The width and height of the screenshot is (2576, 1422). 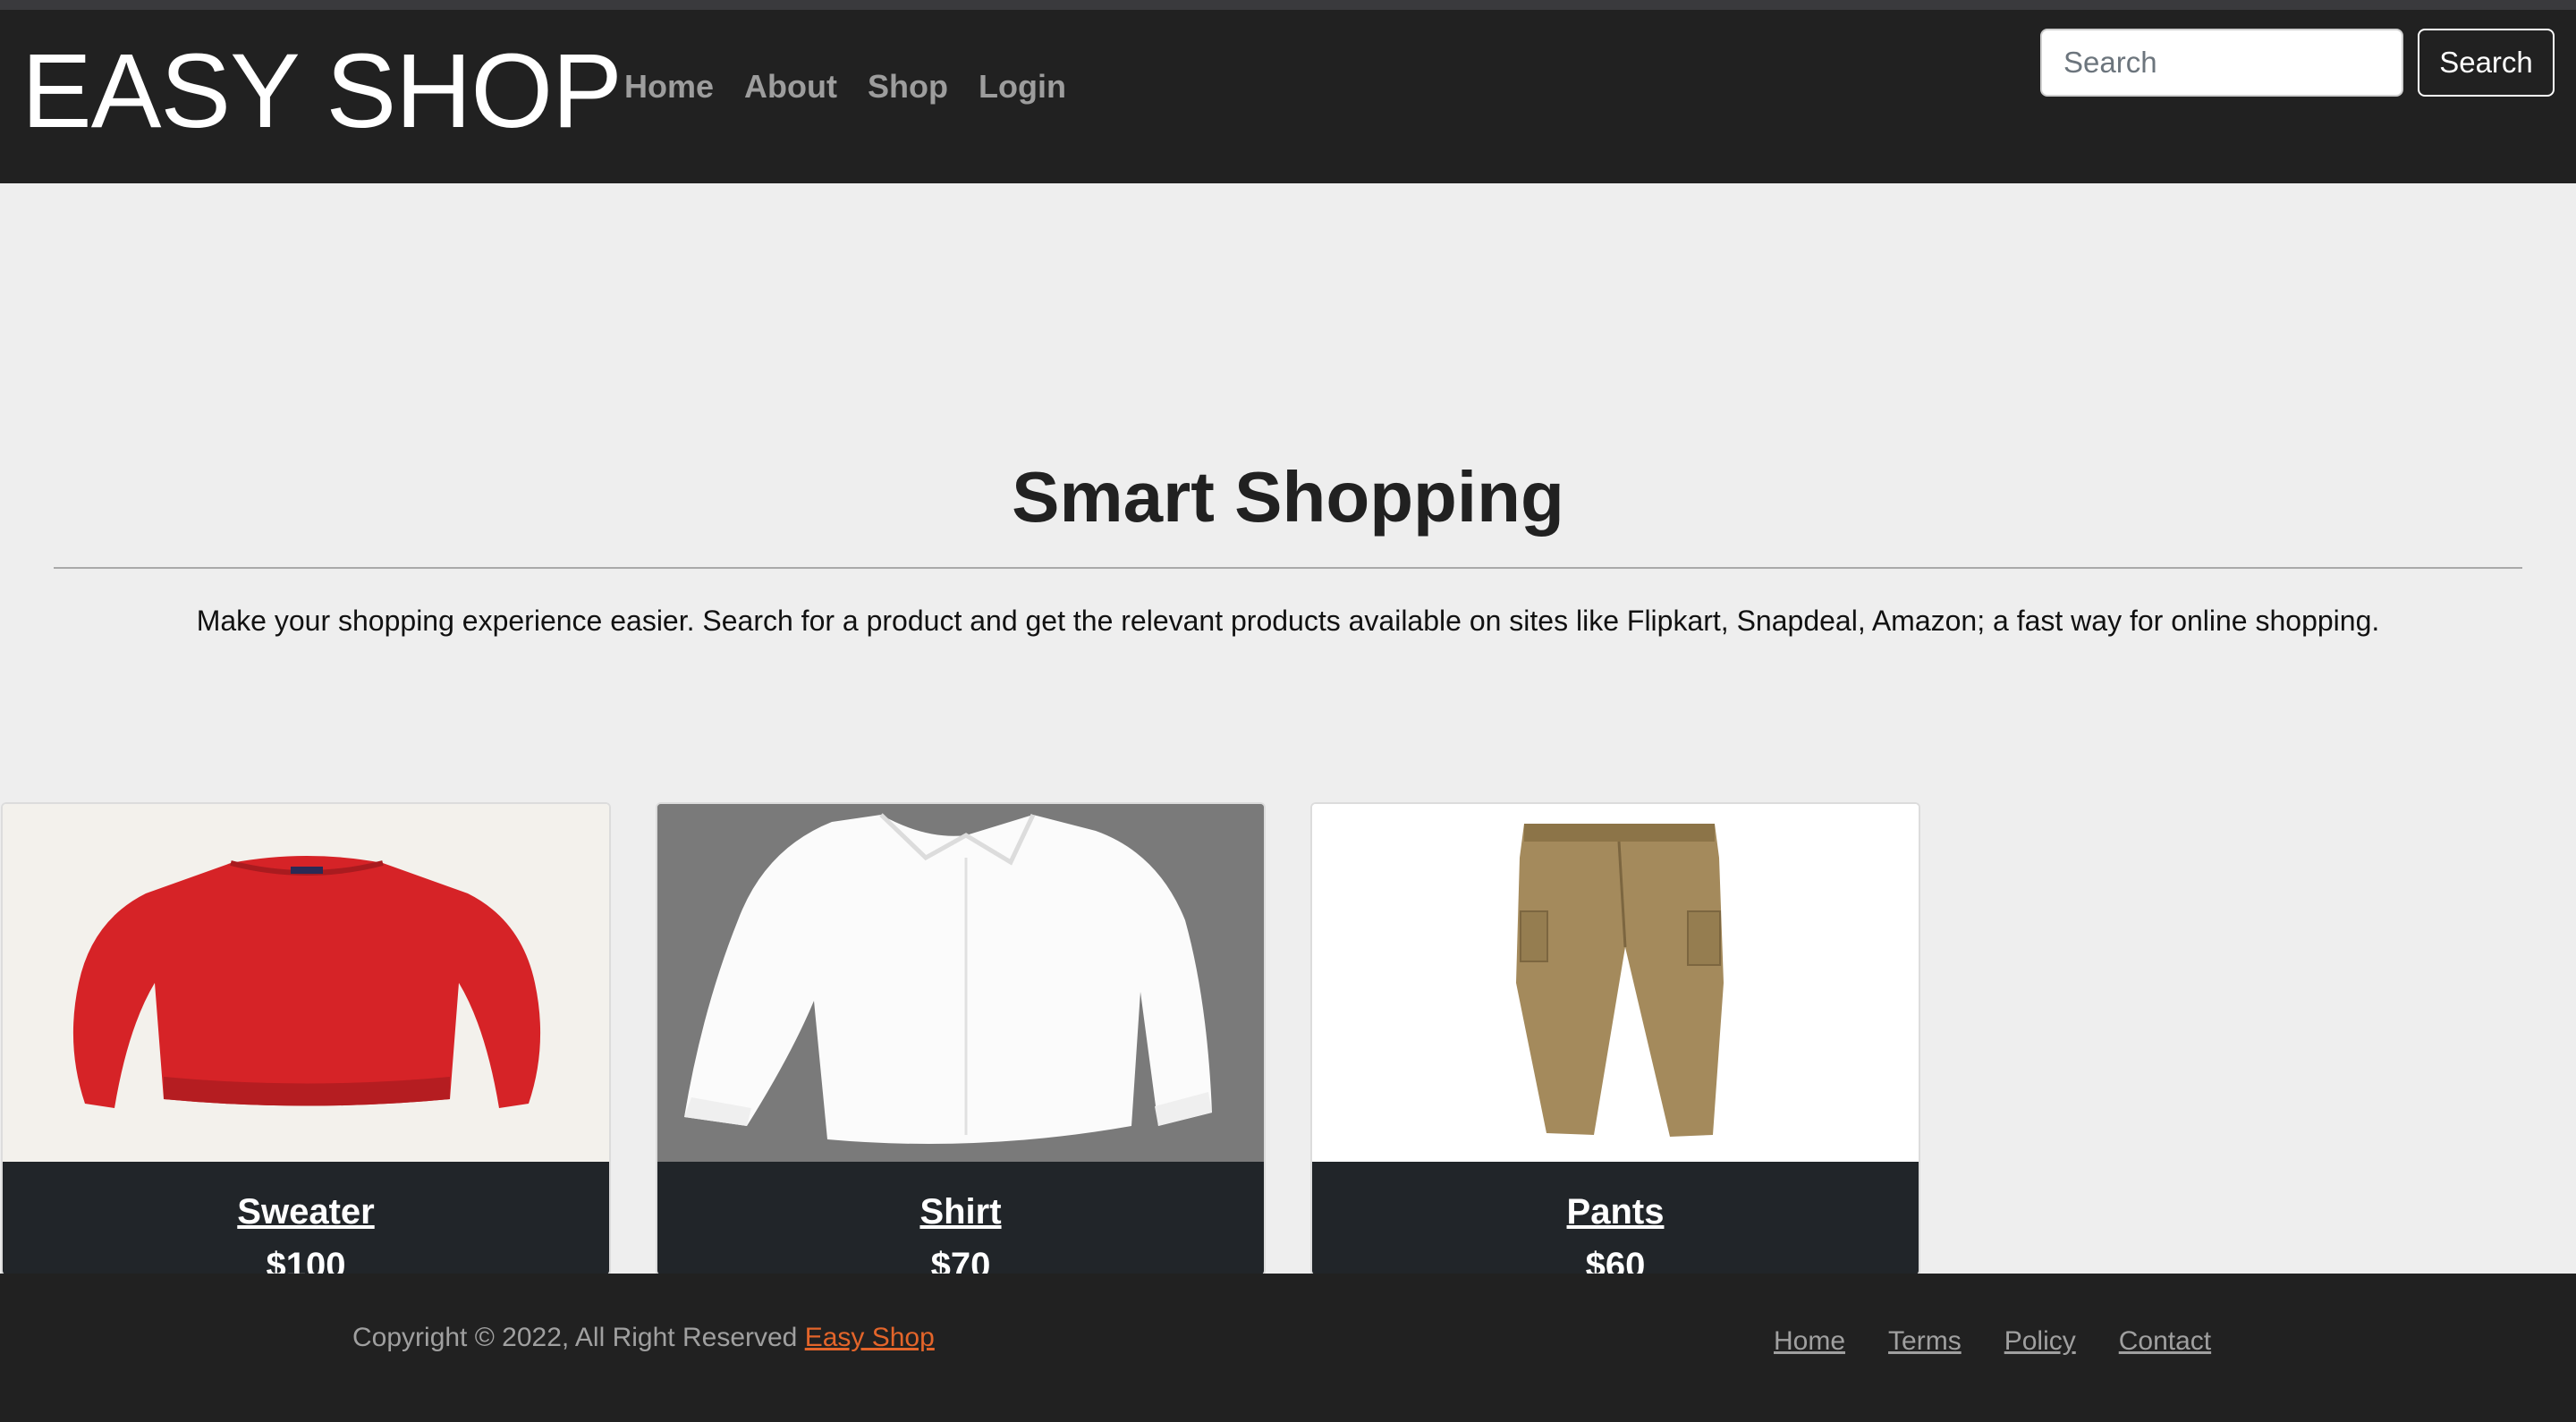 I want to click on product-card-pants: Pants $60, so click(x=1615, y=1039).